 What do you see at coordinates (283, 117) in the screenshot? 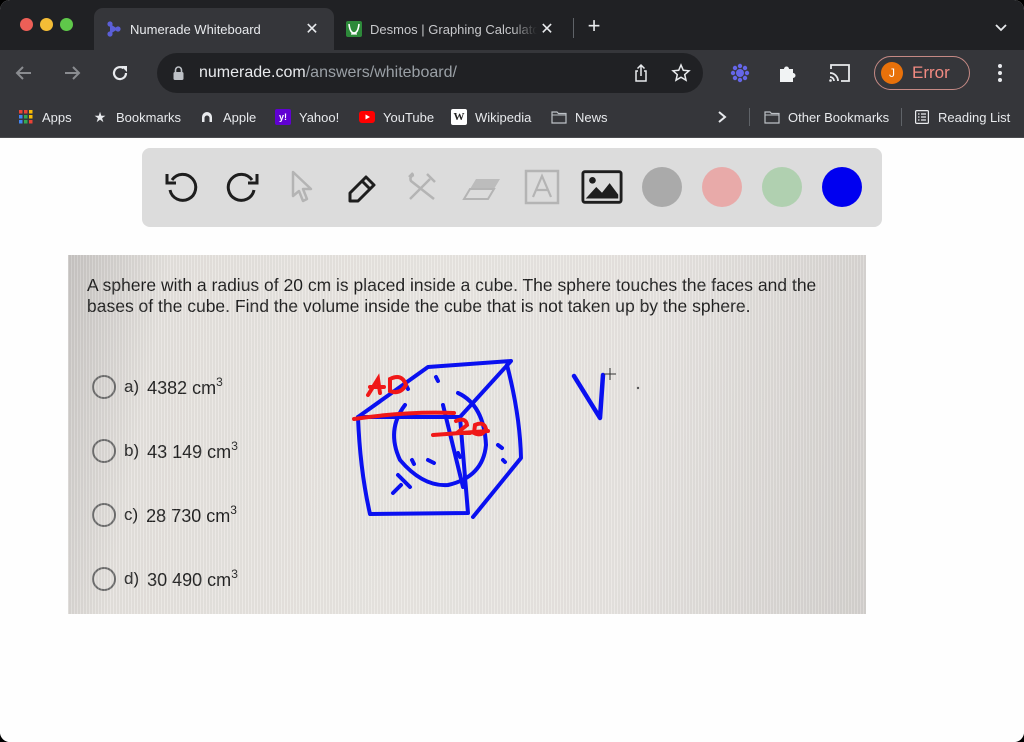
I see `yahoo-icon: y!` at bounding box center [283, 117].